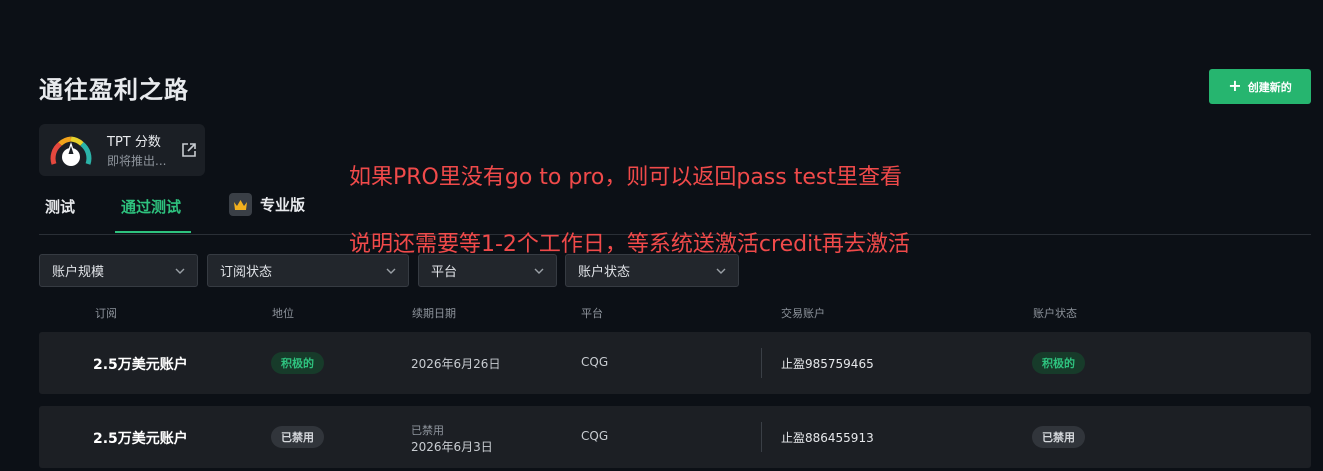  Describe the element at coordinates (246, 272) in the screenshot. I see `filter-subscription-status-label: 订阅状态` at that location.